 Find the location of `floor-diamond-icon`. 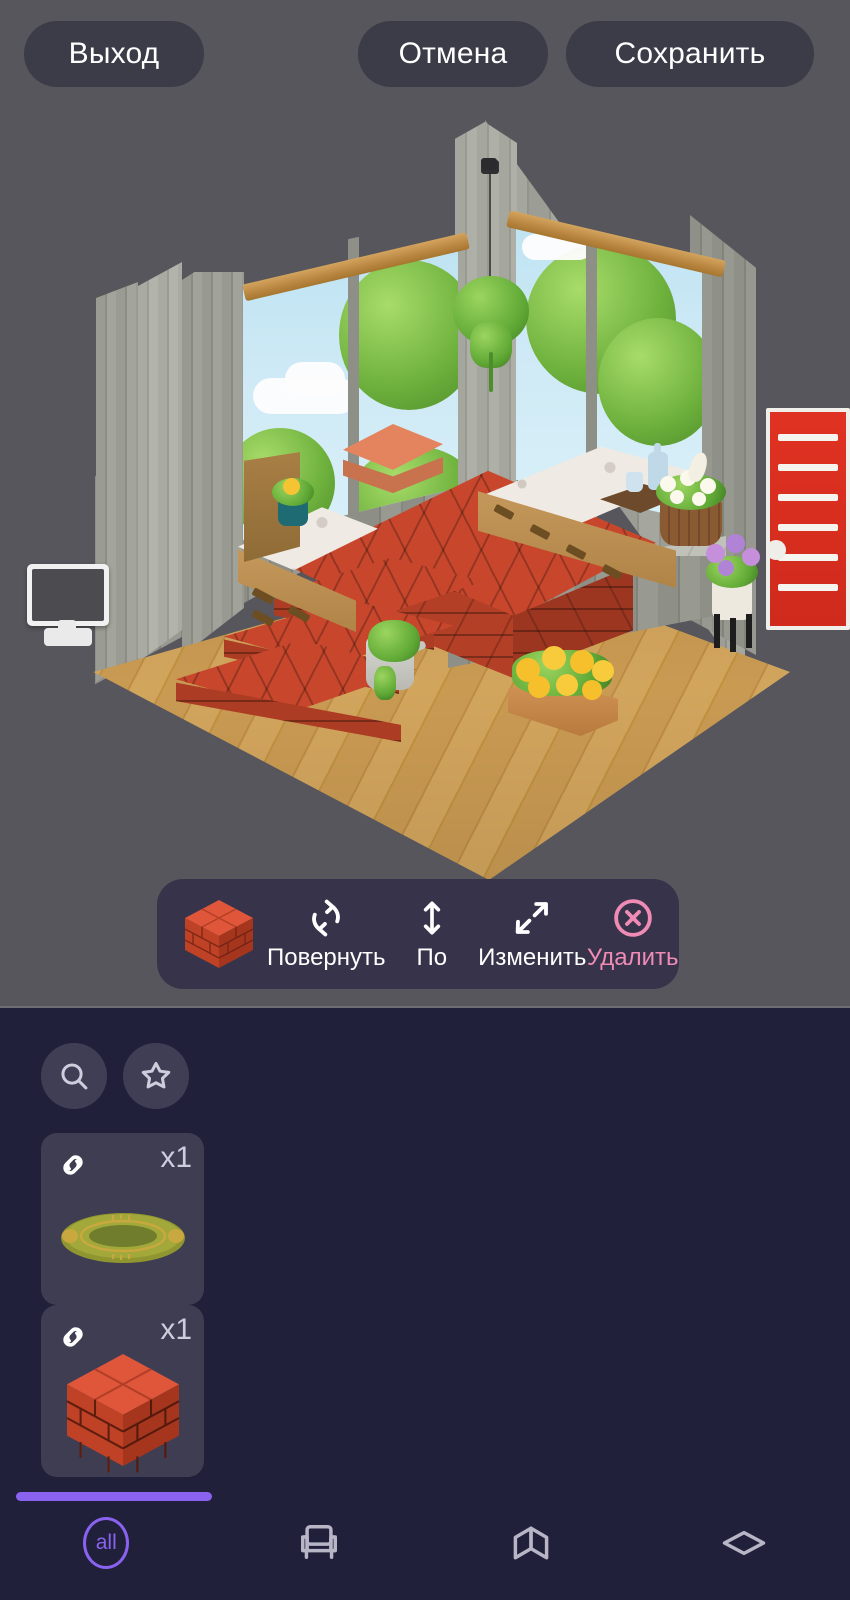

floor-diamond-icon is located at coordinates (743, 1542).